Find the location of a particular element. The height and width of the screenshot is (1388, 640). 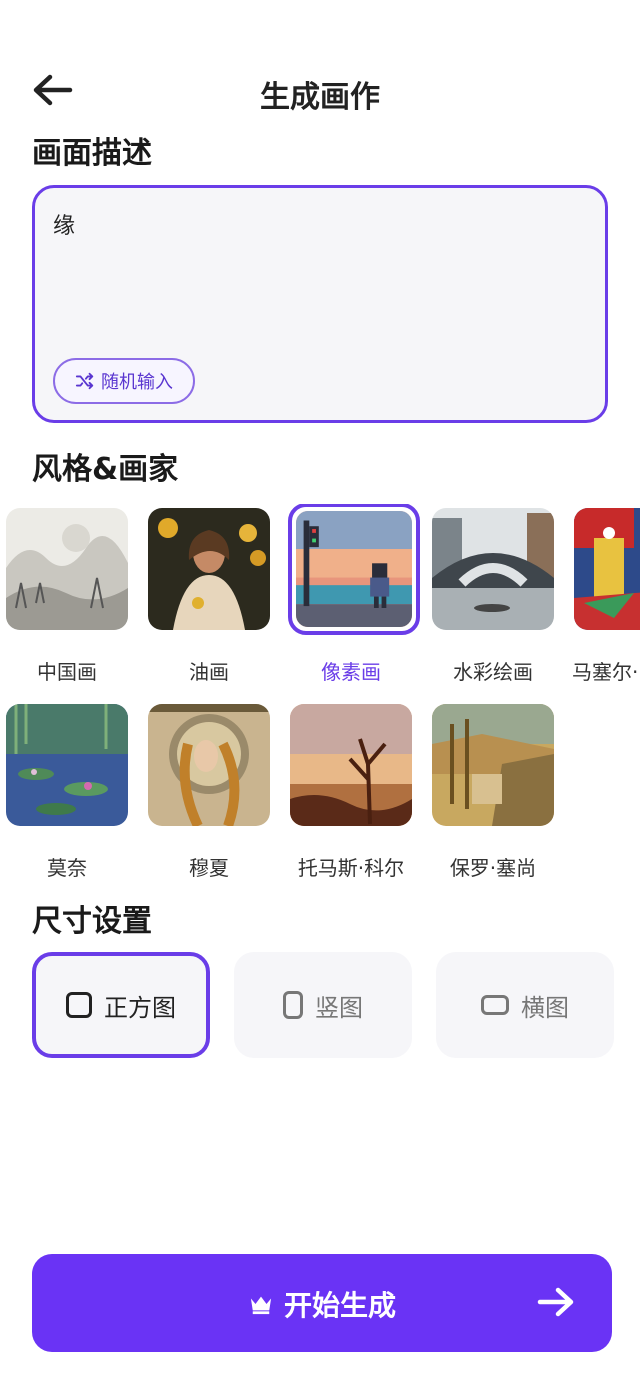

style-item-pixel-art: 像素画 is located at coordinates (354, 594).